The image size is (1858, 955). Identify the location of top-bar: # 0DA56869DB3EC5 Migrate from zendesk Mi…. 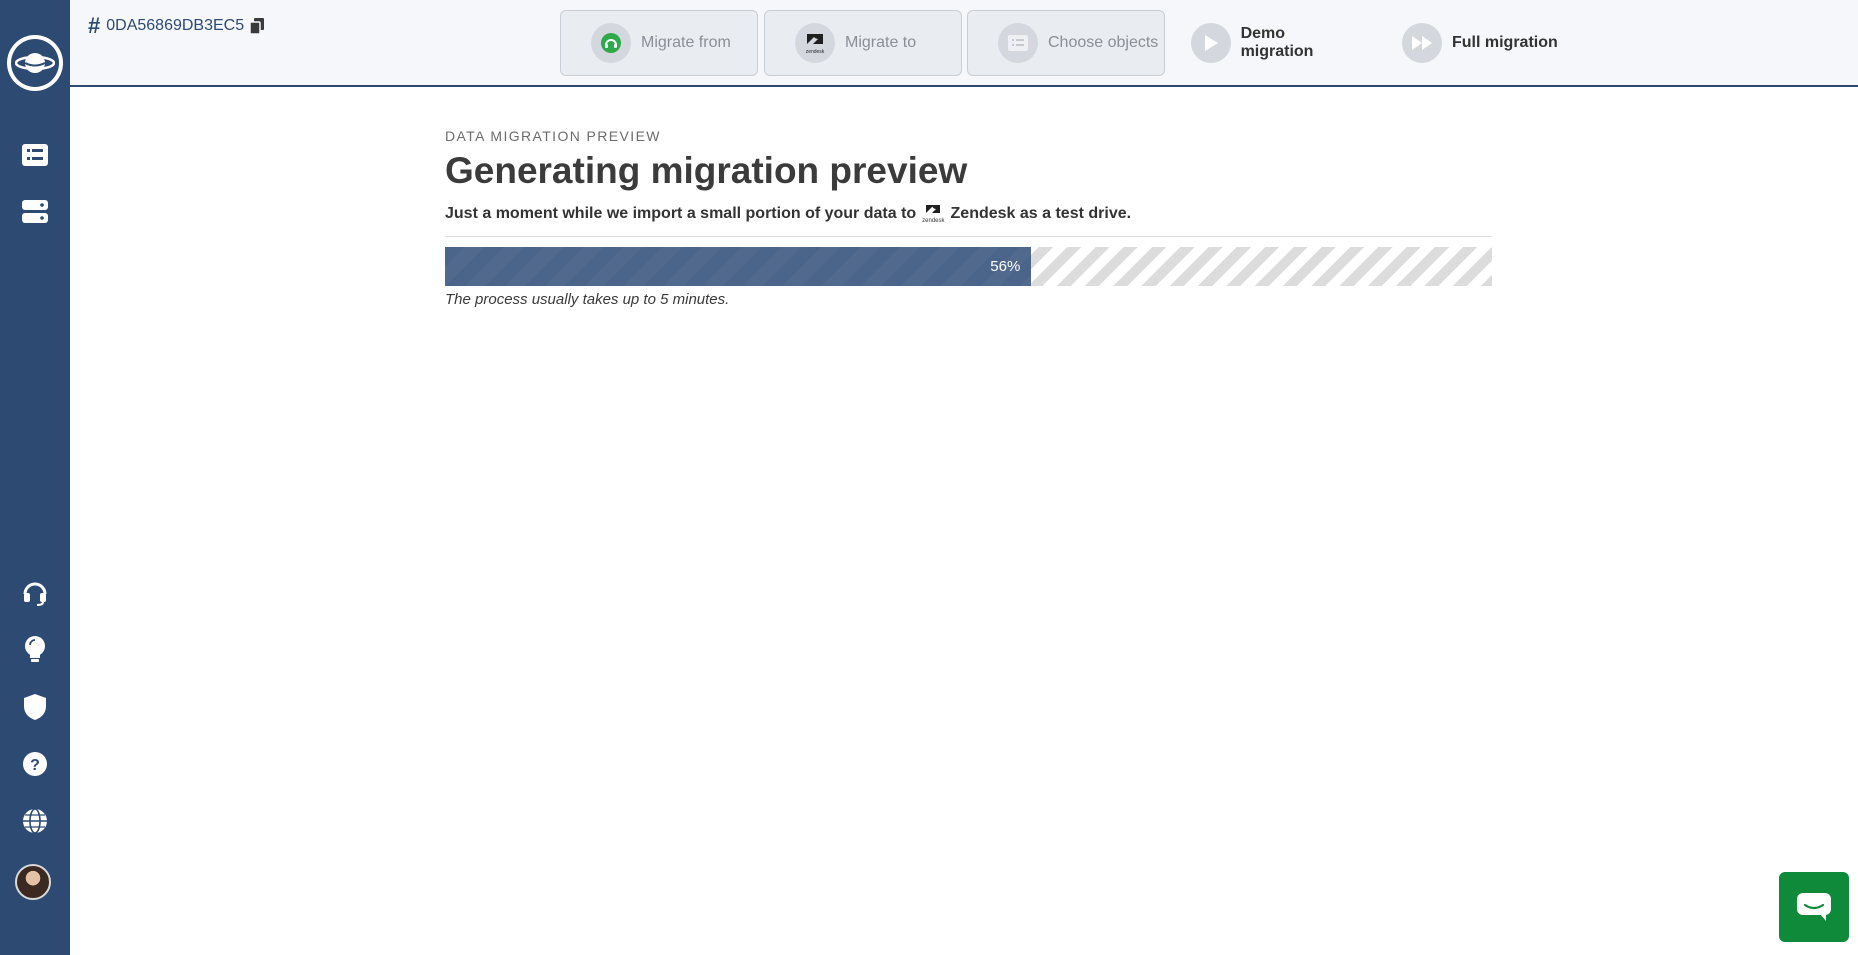
(964, 43).